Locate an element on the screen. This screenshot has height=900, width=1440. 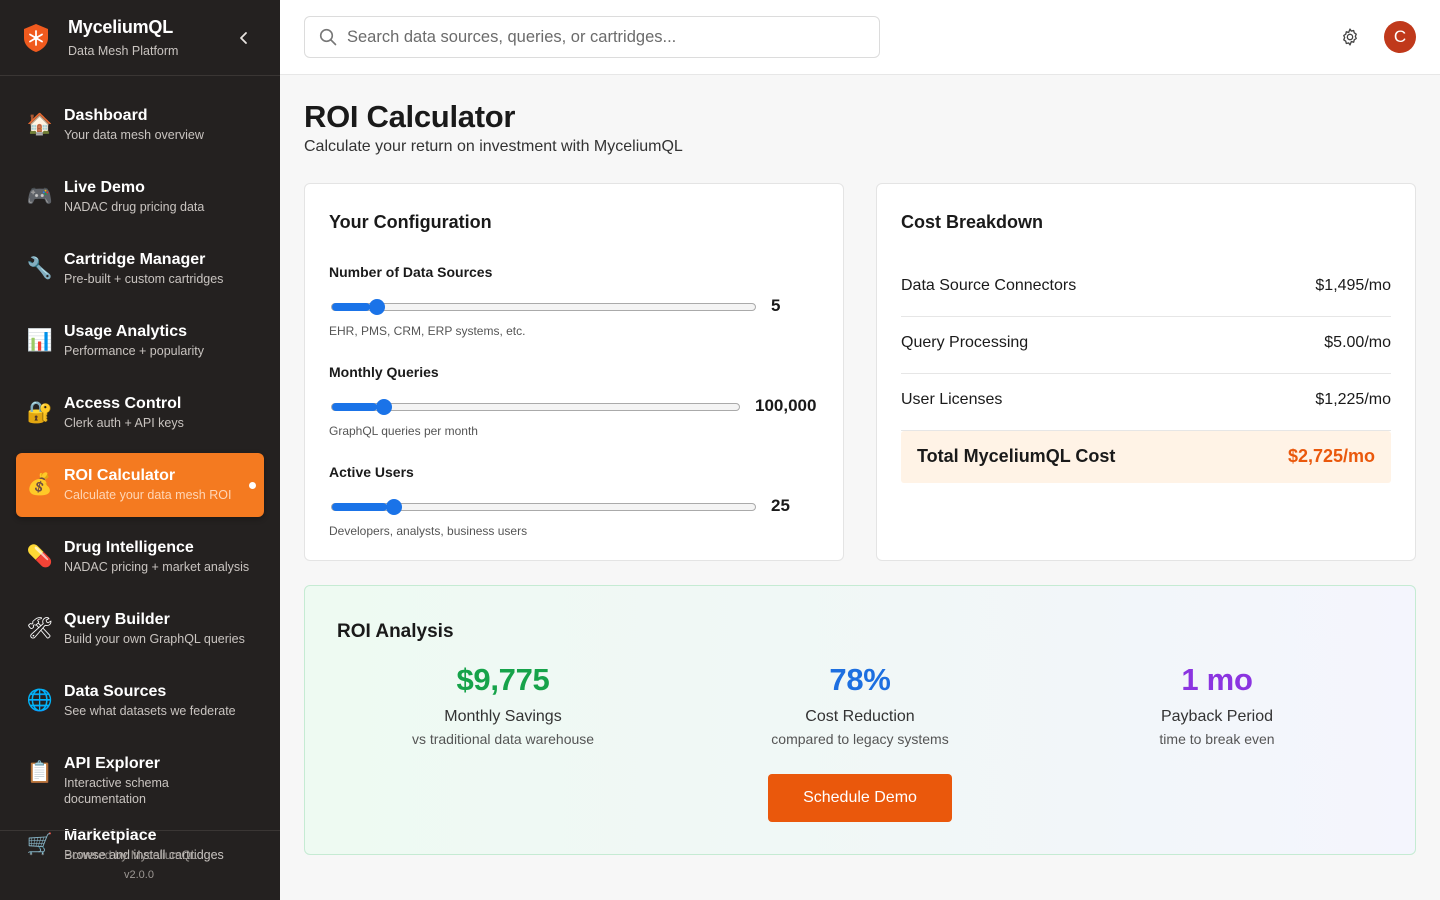
slider-label: Number of Data Sources is located at coordinates (411, 272).